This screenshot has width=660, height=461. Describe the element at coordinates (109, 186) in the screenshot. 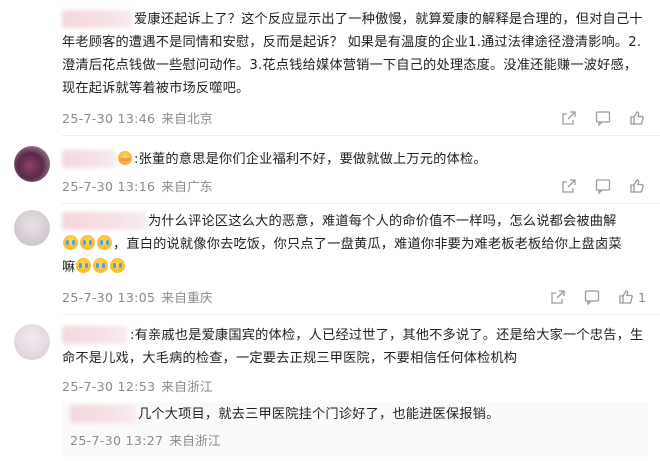

I see `comment-date: 25-7-30 13:16` at that location.